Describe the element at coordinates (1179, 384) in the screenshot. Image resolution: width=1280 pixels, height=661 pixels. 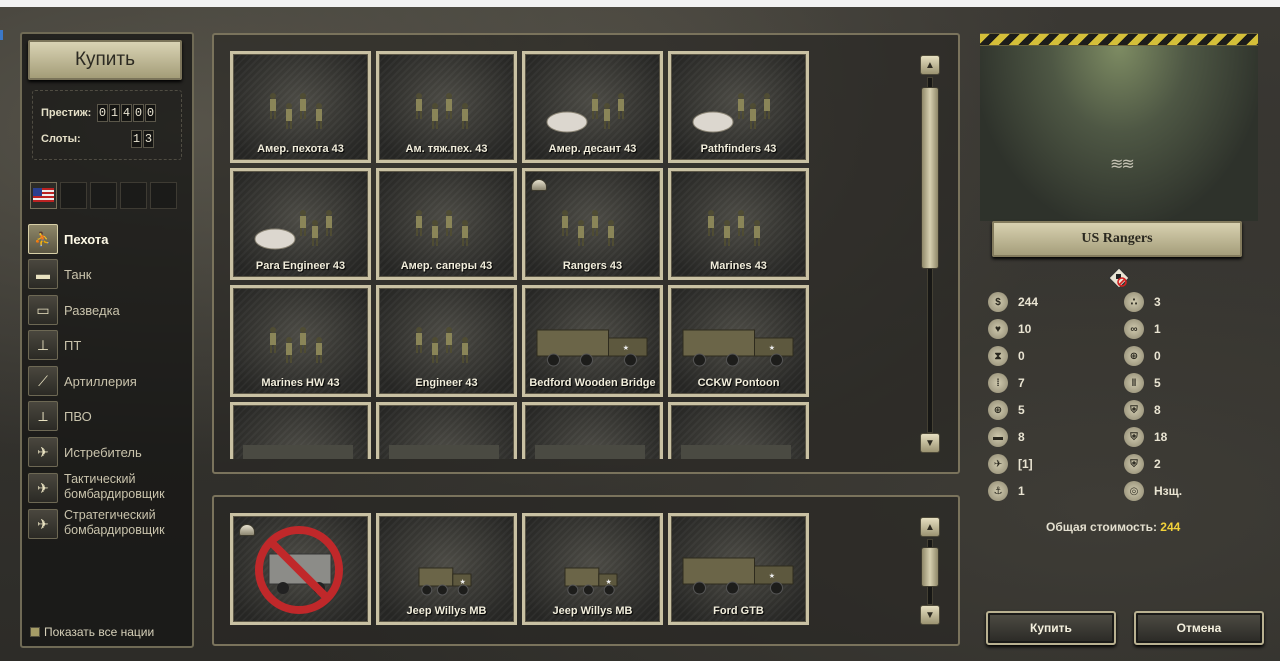
I see `stat-row: ‖ 5` at that location.